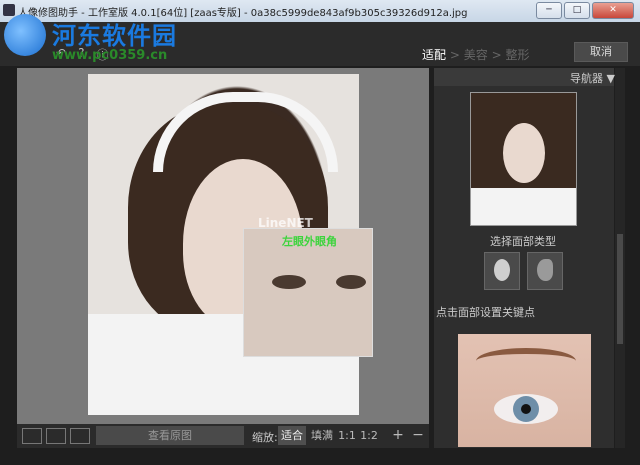 The height and width of the screenshot is (465, 640). What do you see at coordinates (351, 282) in the screenshot?
I see `magnified-eye-right` at bounding box center [351, 282].